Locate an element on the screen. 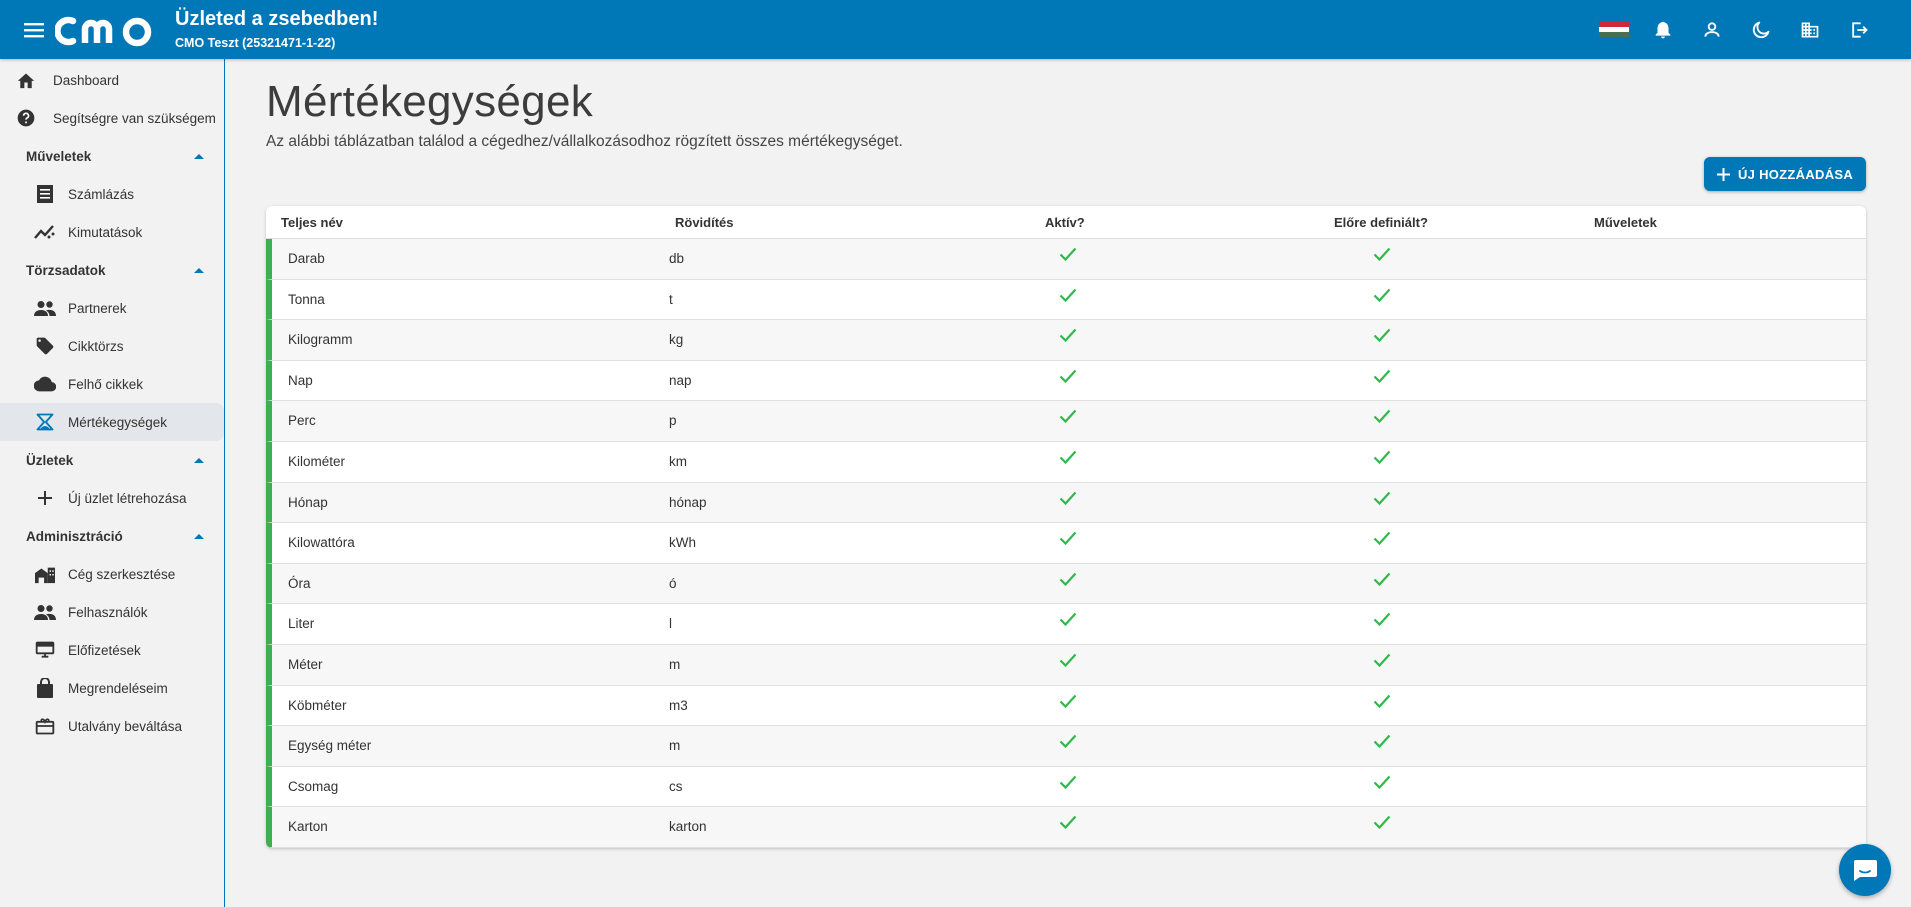 This screenshot has width=1911, height=907. table-row: Darab db is located at coordinates (1066, 259).